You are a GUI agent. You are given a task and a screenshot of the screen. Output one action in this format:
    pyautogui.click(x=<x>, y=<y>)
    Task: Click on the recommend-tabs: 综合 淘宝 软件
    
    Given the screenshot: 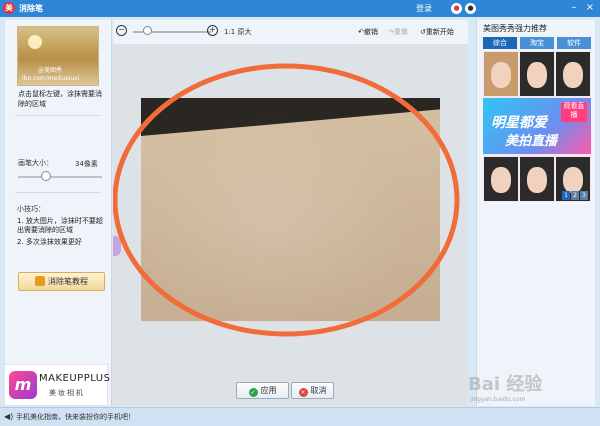 What is the action you would take?
    pyautogui.click(x=537, y=43)
    